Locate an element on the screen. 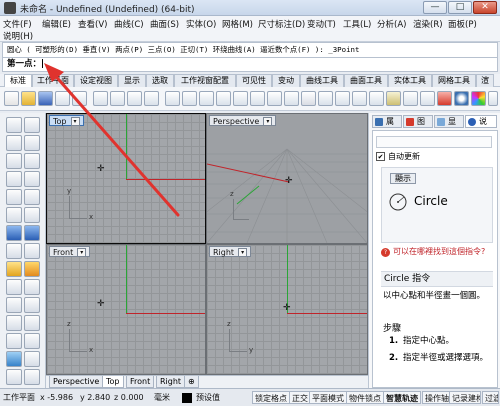  close-button: ✕ is located at coordinates (485, 7).